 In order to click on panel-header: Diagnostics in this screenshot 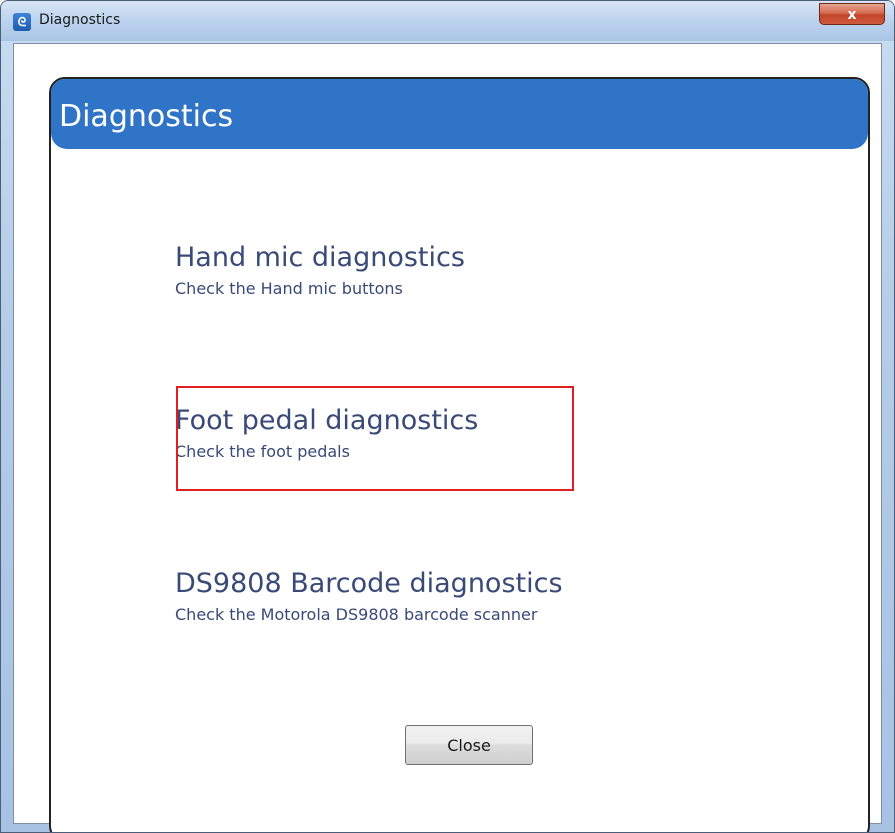, I will do `click(459, 114)`.